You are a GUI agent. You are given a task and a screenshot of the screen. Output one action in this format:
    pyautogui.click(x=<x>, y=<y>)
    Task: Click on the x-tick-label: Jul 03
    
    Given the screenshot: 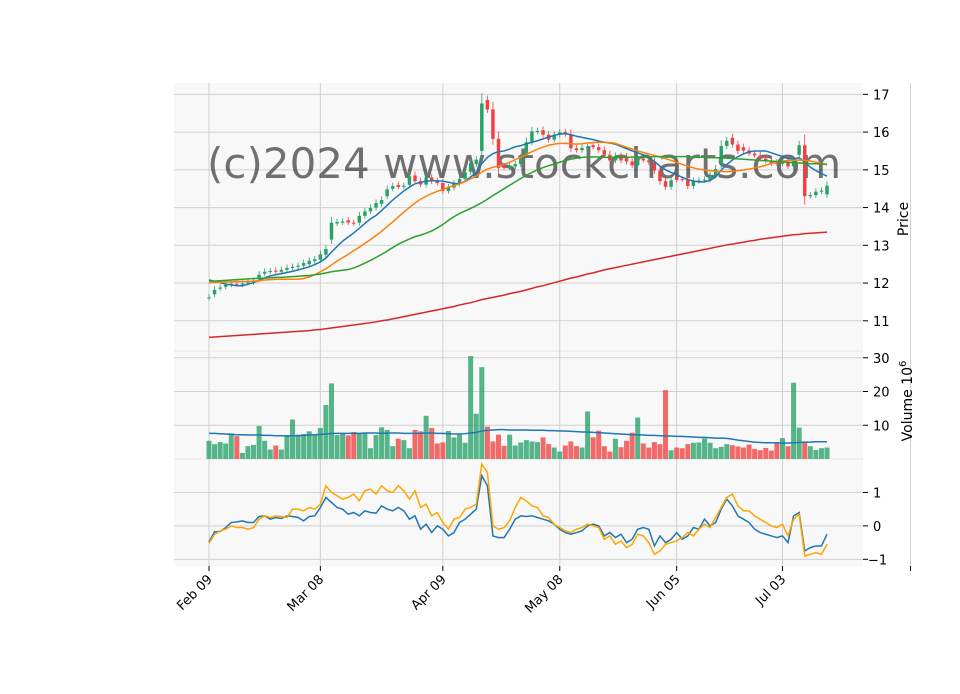 What is the action you would take?
    pyautogui.click(x=770, y=590)
    